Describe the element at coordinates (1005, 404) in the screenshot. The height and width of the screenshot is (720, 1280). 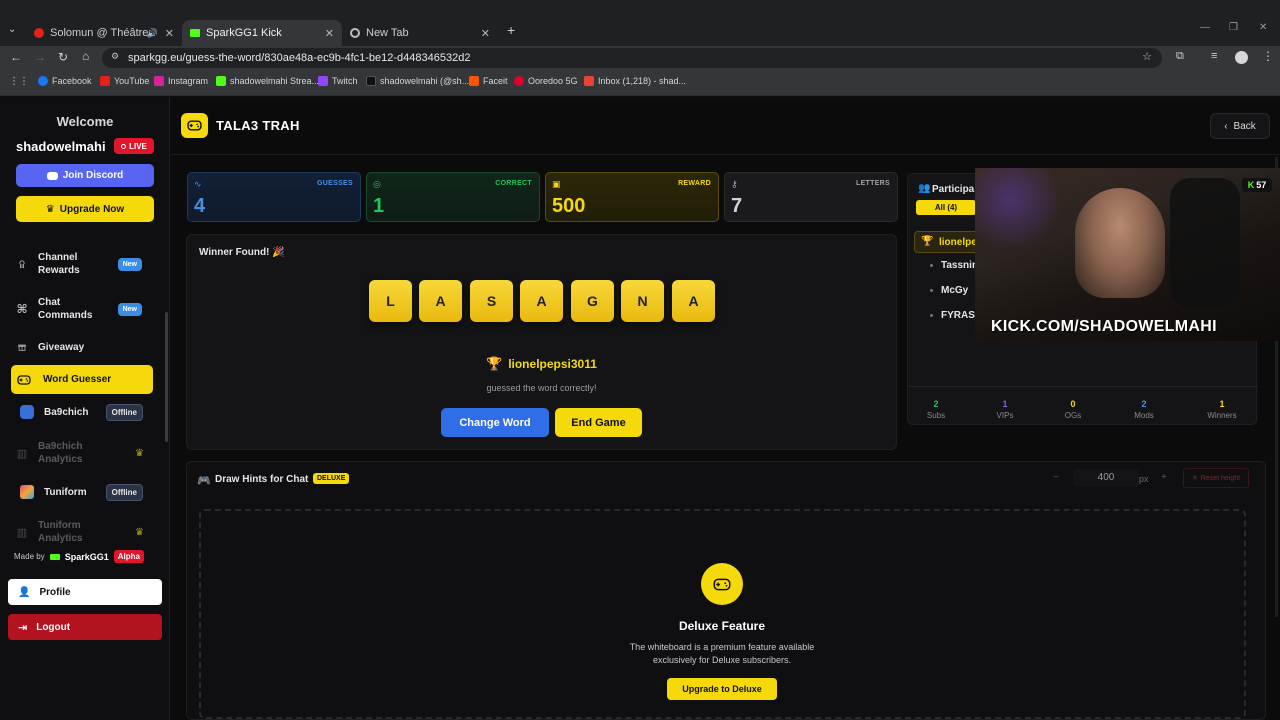
I see `summary-count: 1` at that location.